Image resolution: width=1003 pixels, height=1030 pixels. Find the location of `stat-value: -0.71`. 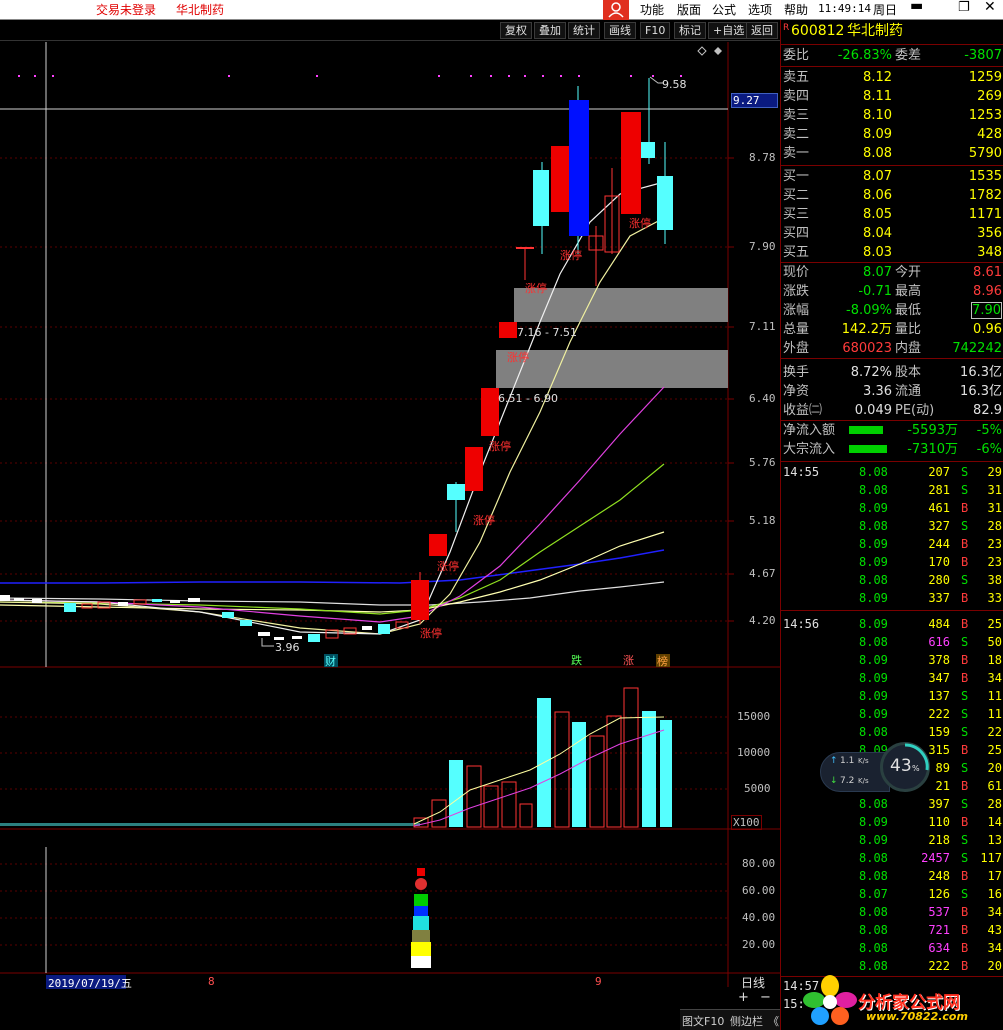

stat-value: -0.71 is located at coordinates (875, 291).